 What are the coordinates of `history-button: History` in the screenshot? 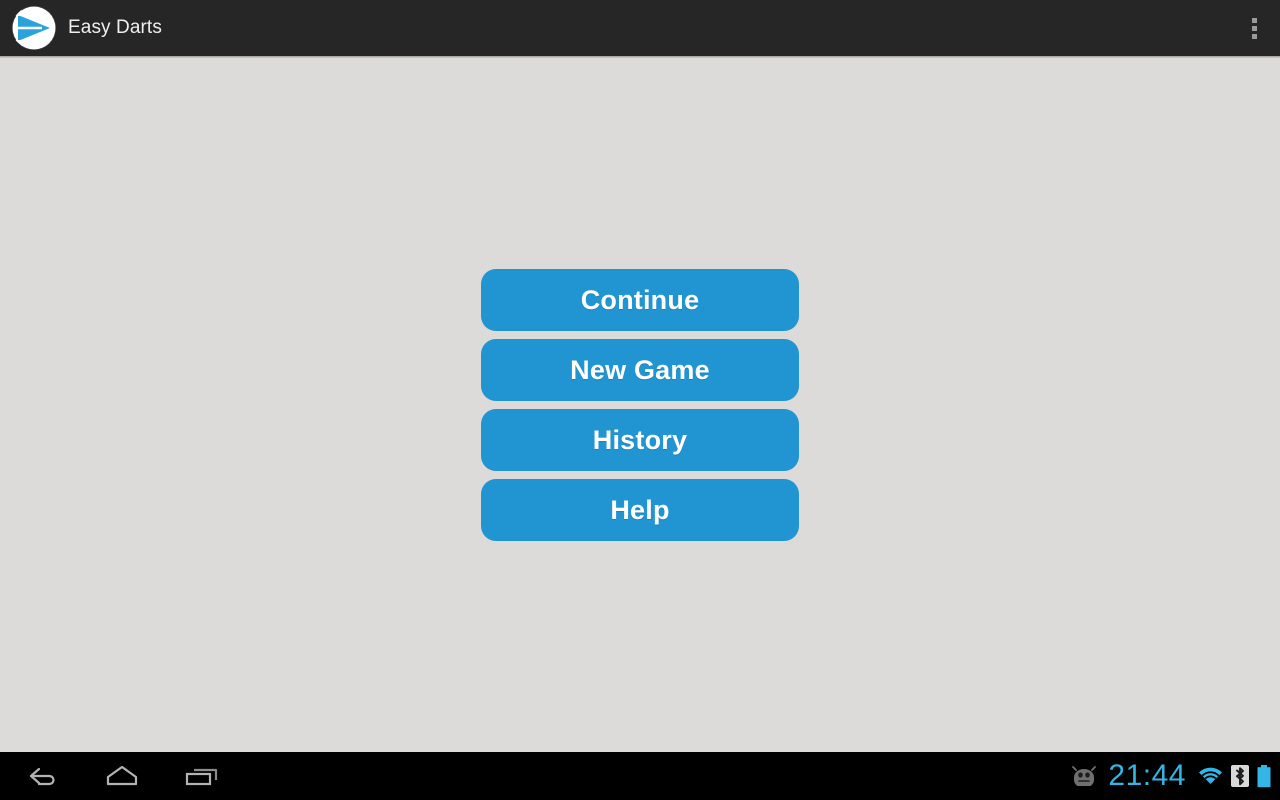 It's located at (640, 440).